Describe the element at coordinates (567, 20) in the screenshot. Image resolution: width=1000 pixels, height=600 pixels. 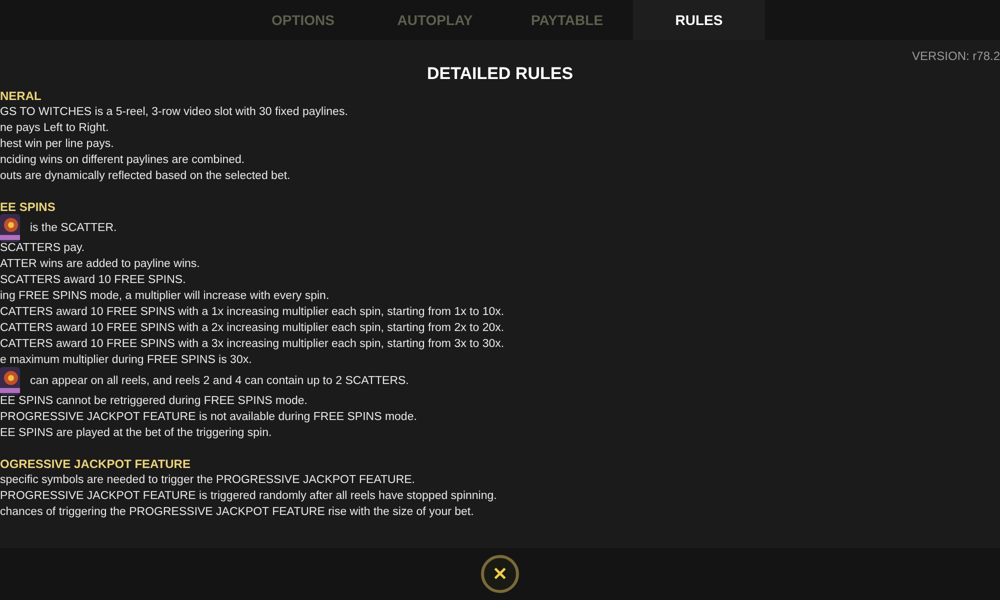
I see `tab: PAYTABLE` at that location.